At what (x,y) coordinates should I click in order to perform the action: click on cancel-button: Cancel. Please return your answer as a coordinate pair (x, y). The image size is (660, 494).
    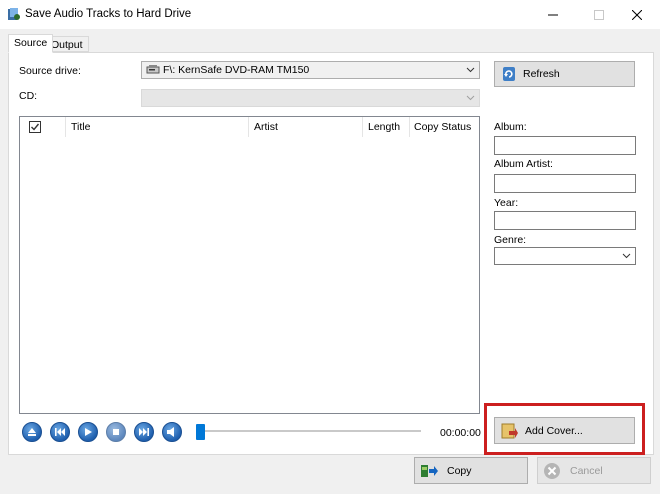
    Looking at the image, I should click on (594, 470).